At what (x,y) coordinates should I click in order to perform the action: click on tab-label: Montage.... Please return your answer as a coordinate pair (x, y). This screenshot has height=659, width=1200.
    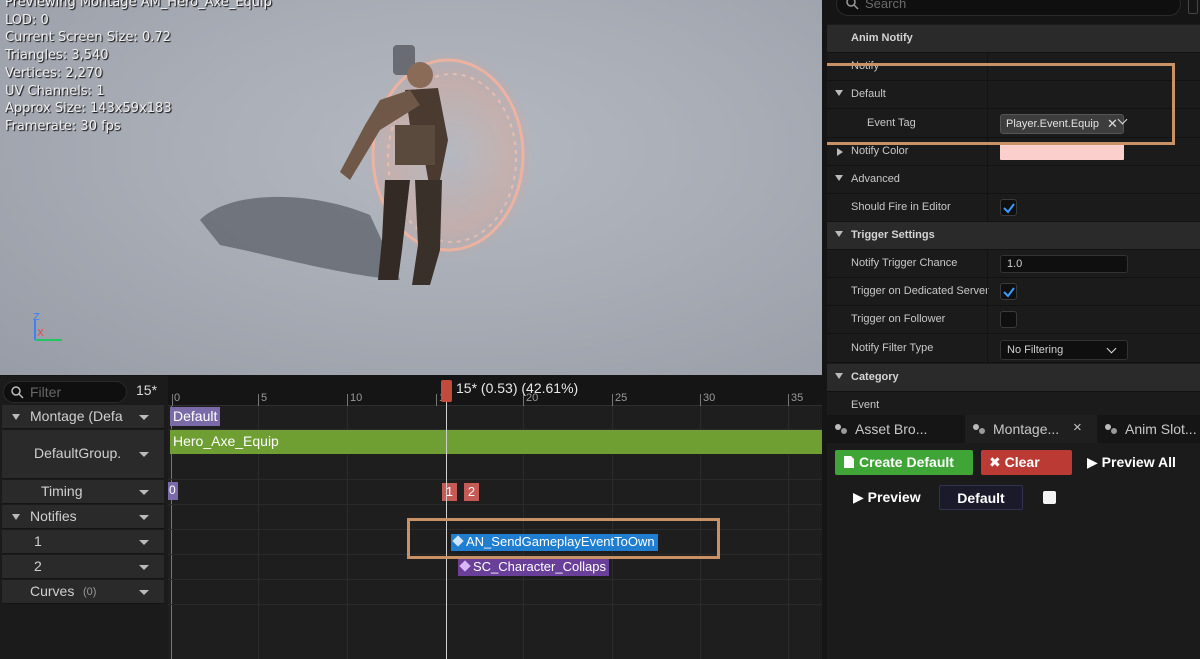
    Looking at the image, I should click on (1026, 429).